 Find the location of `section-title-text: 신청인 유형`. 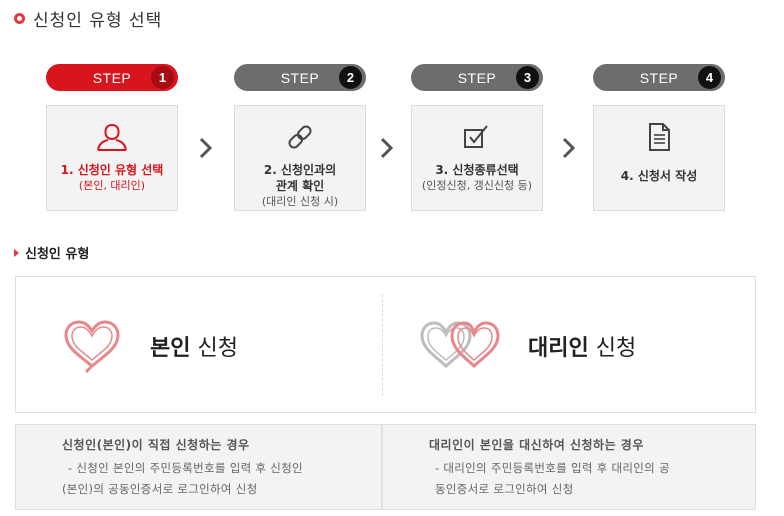

section-title-text: 신청인 유형 is located at coordinates (57, 254).